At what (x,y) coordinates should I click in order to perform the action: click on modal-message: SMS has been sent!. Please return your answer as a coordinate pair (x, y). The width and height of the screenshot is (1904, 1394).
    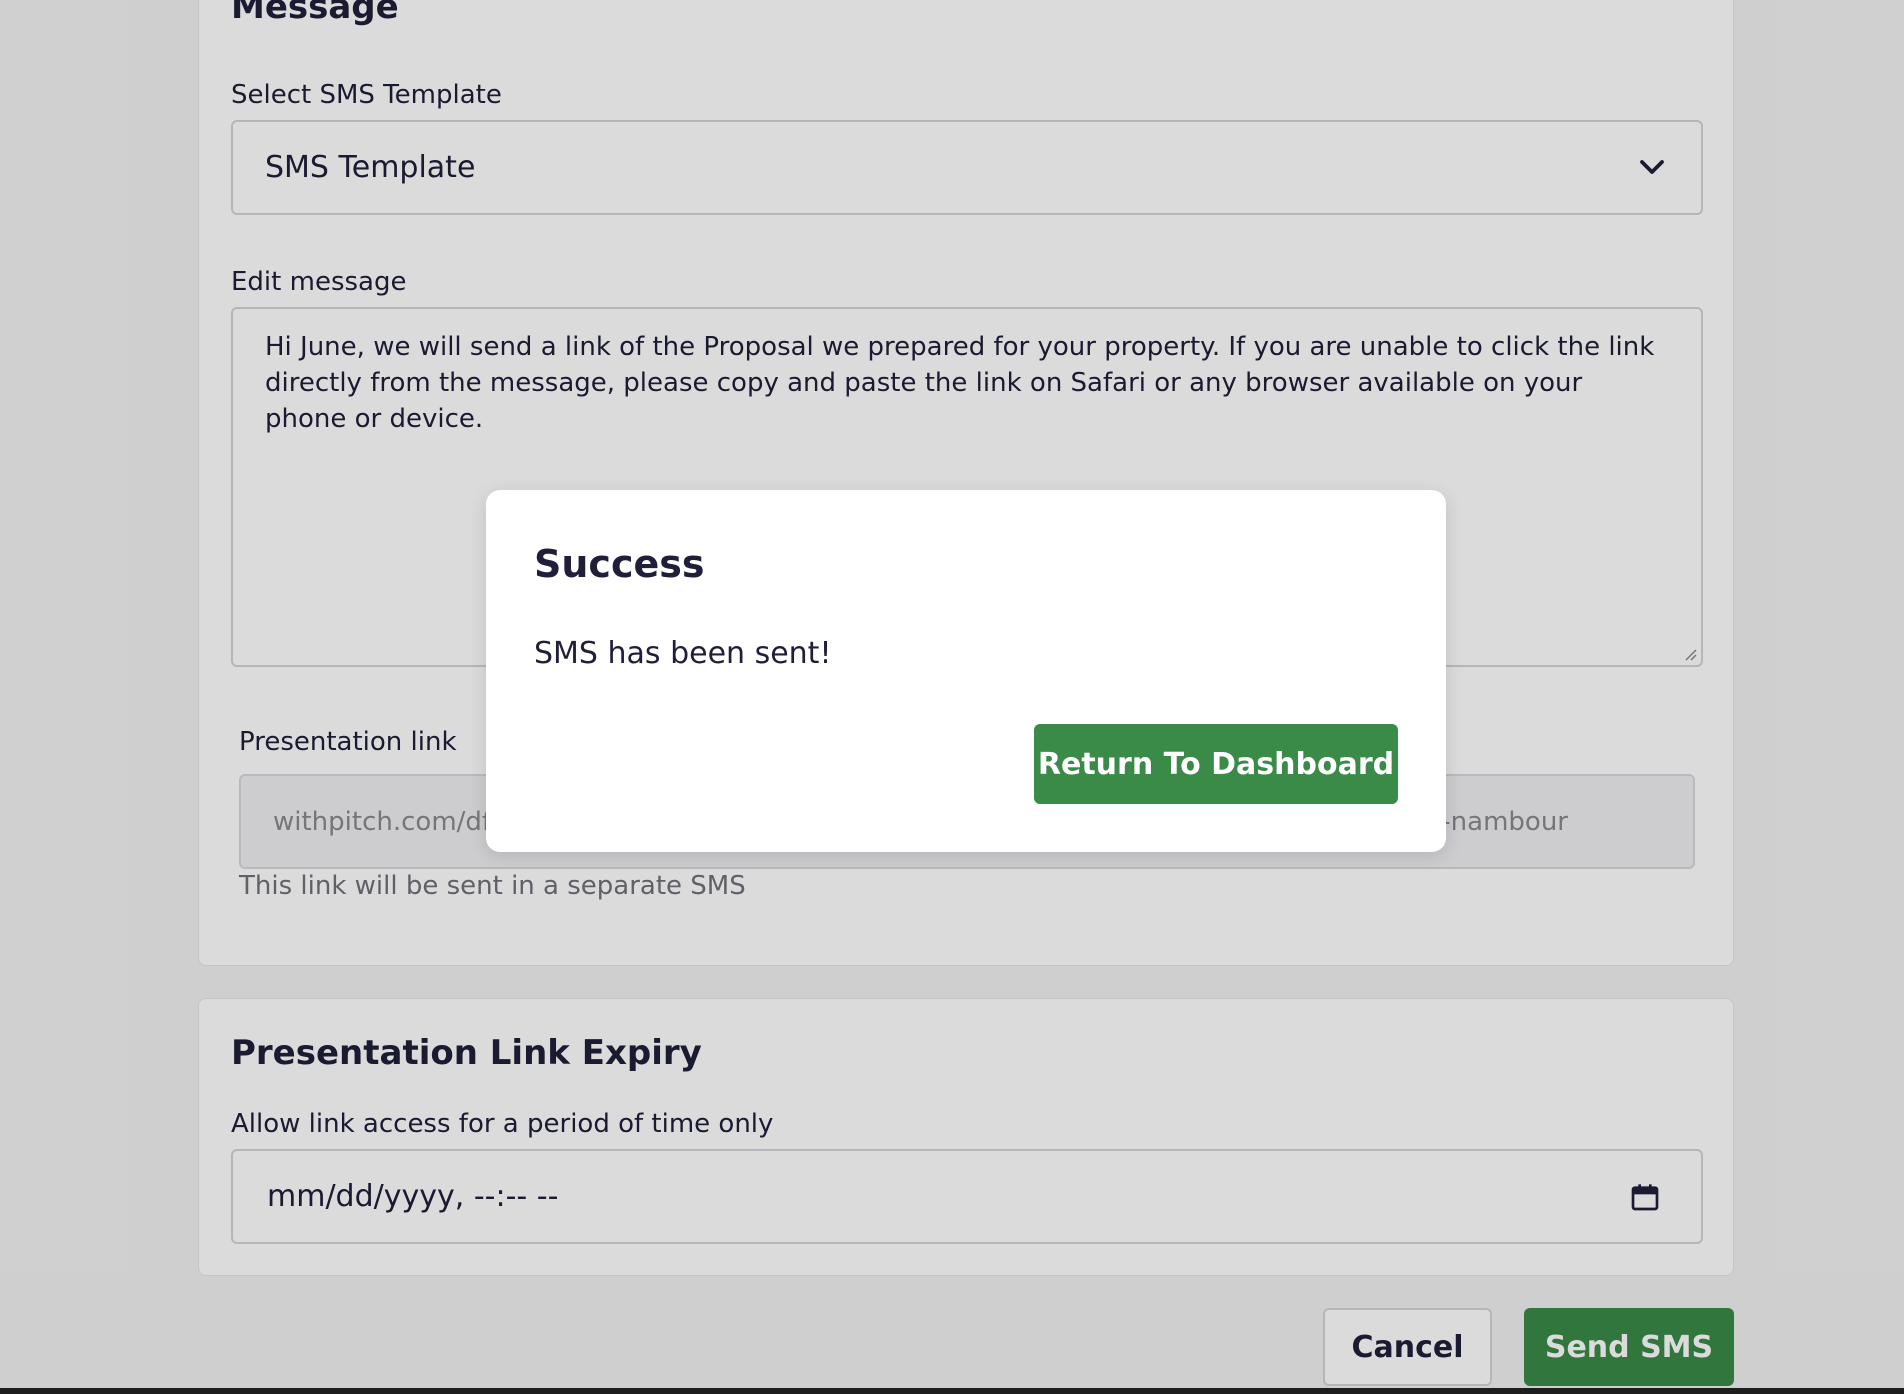
    Looking at the image, I should click on (683, 653).